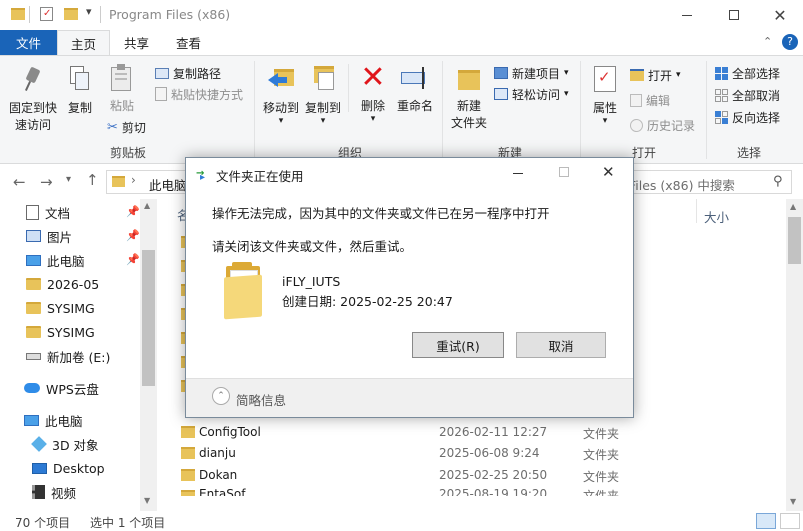 The width and height of the screenshot is (803, 531). What do you see at coordinates (218, 475) in the screenshot?
I see `file-name: Dokan` at bounding box center [218, 475].